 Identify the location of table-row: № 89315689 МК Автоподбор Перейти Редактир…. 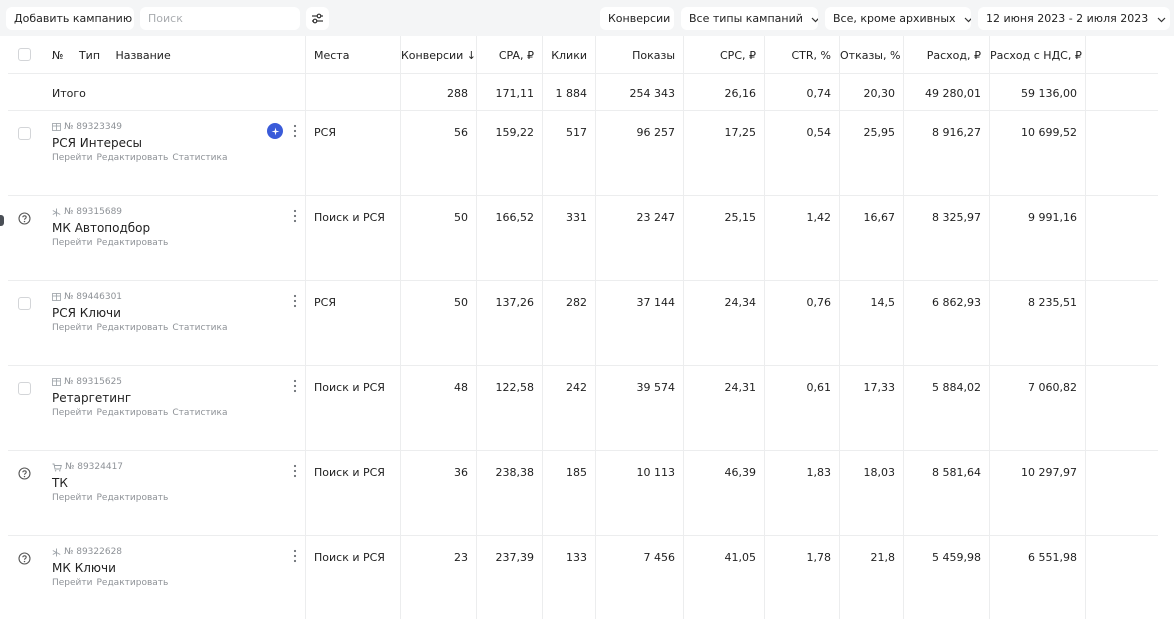
(583, 238).